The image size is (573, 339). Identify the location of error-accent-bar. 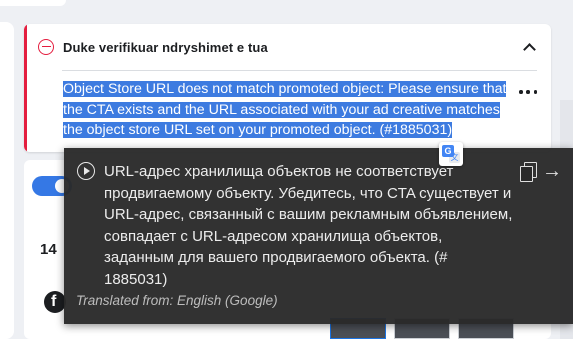
(25, 88).